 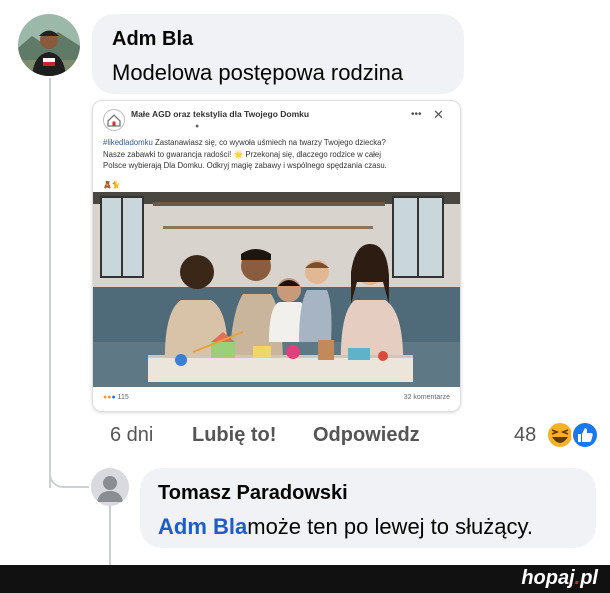 What do you see at coordinates (234, 435) in the screenshot?
I see `like-button: Lubię to!` at bounding box center [234, 435].